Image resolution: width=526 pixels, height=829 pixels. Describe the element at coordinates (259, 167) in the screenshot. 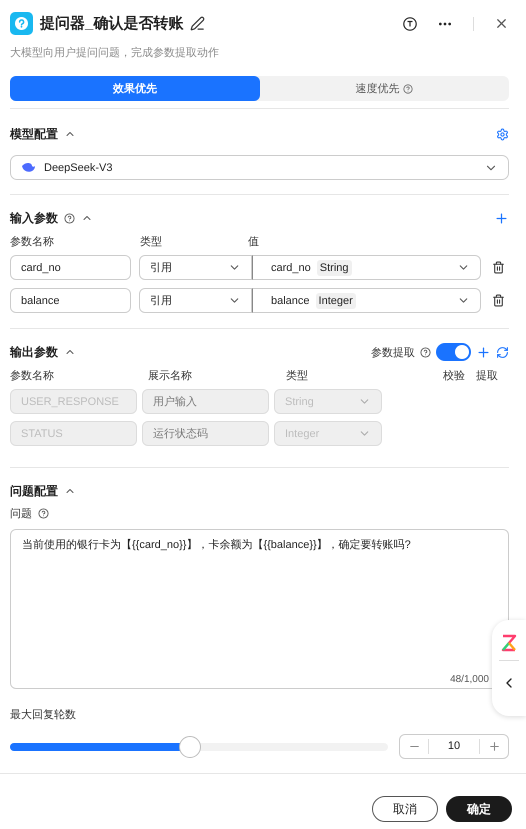

I see `model-select: DeepSeek-V3` at that location.